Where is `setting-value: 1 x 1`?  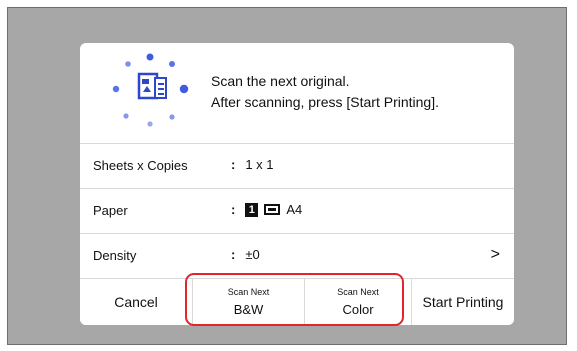 setting-value: 1 x 1 is located at coordinates (259, 164).